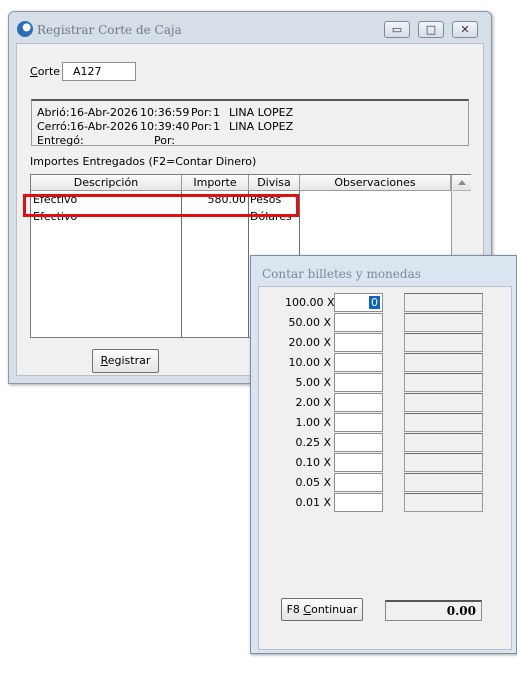  What do you see at coordinates (433, 610) in the screenshot?
I see `total-display: 0.00` at bounding box center [433, 610].